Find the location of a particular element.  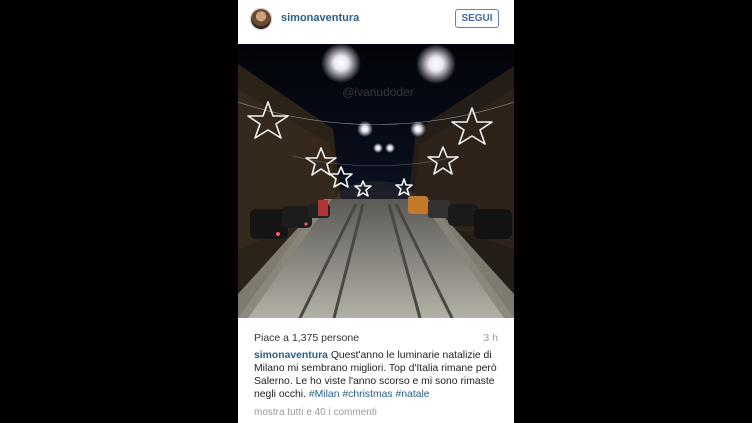

avatar is located at coordinates (261, 19).